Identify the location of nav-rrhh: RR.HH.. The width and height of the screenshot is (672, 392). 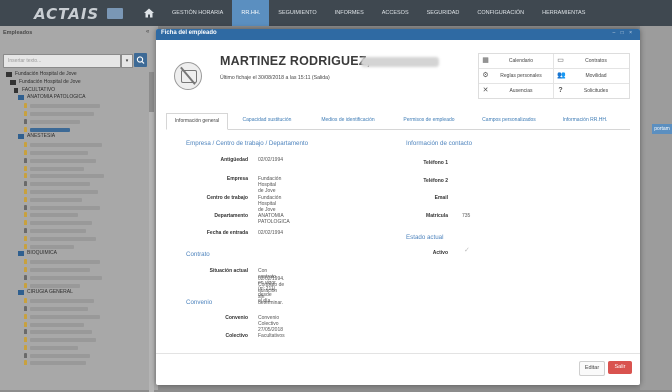
(251, 13).